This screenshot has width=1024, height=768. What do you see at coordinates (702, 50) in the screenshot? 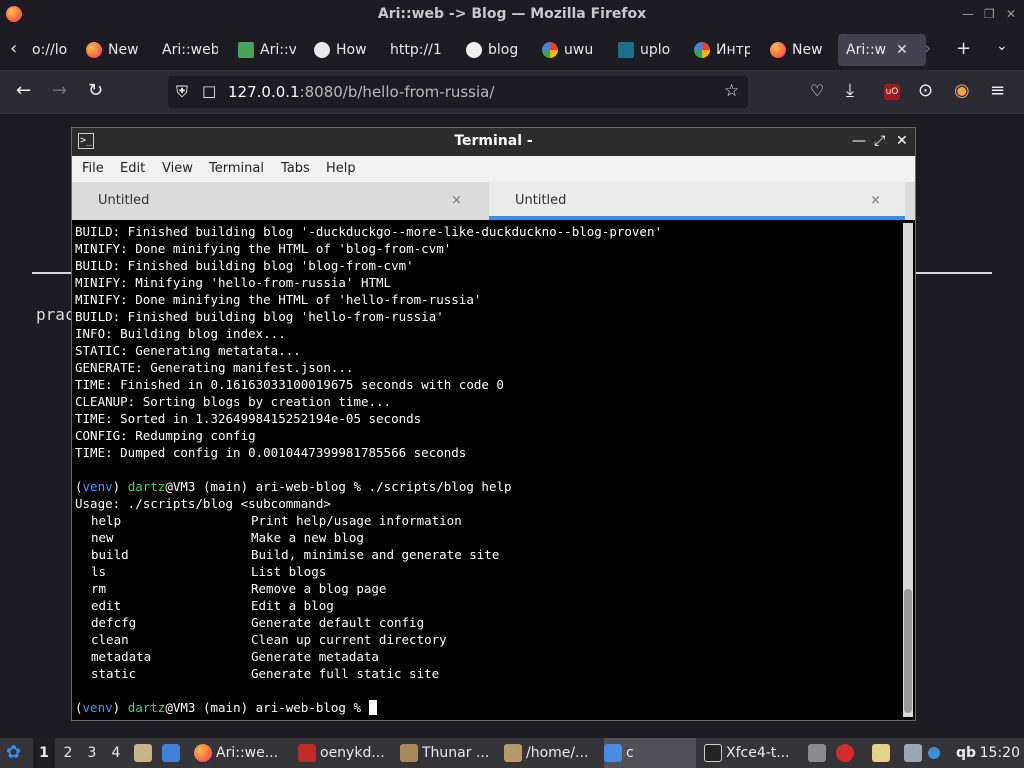
I see `google-icon` at bounding box center [702, 50].